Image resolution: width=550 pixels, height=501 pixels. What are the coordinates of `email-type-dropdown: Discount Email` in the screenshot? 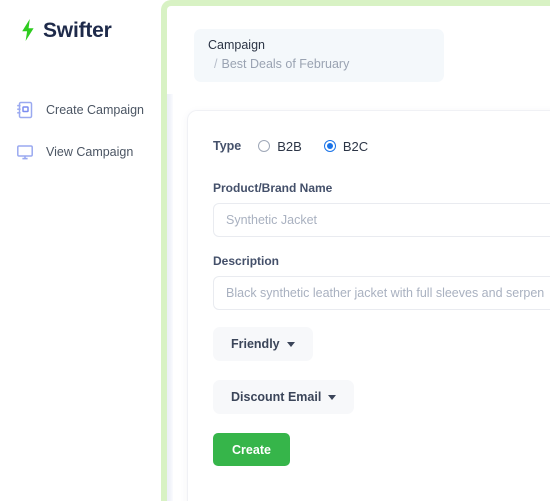 It's located at (284, 397).